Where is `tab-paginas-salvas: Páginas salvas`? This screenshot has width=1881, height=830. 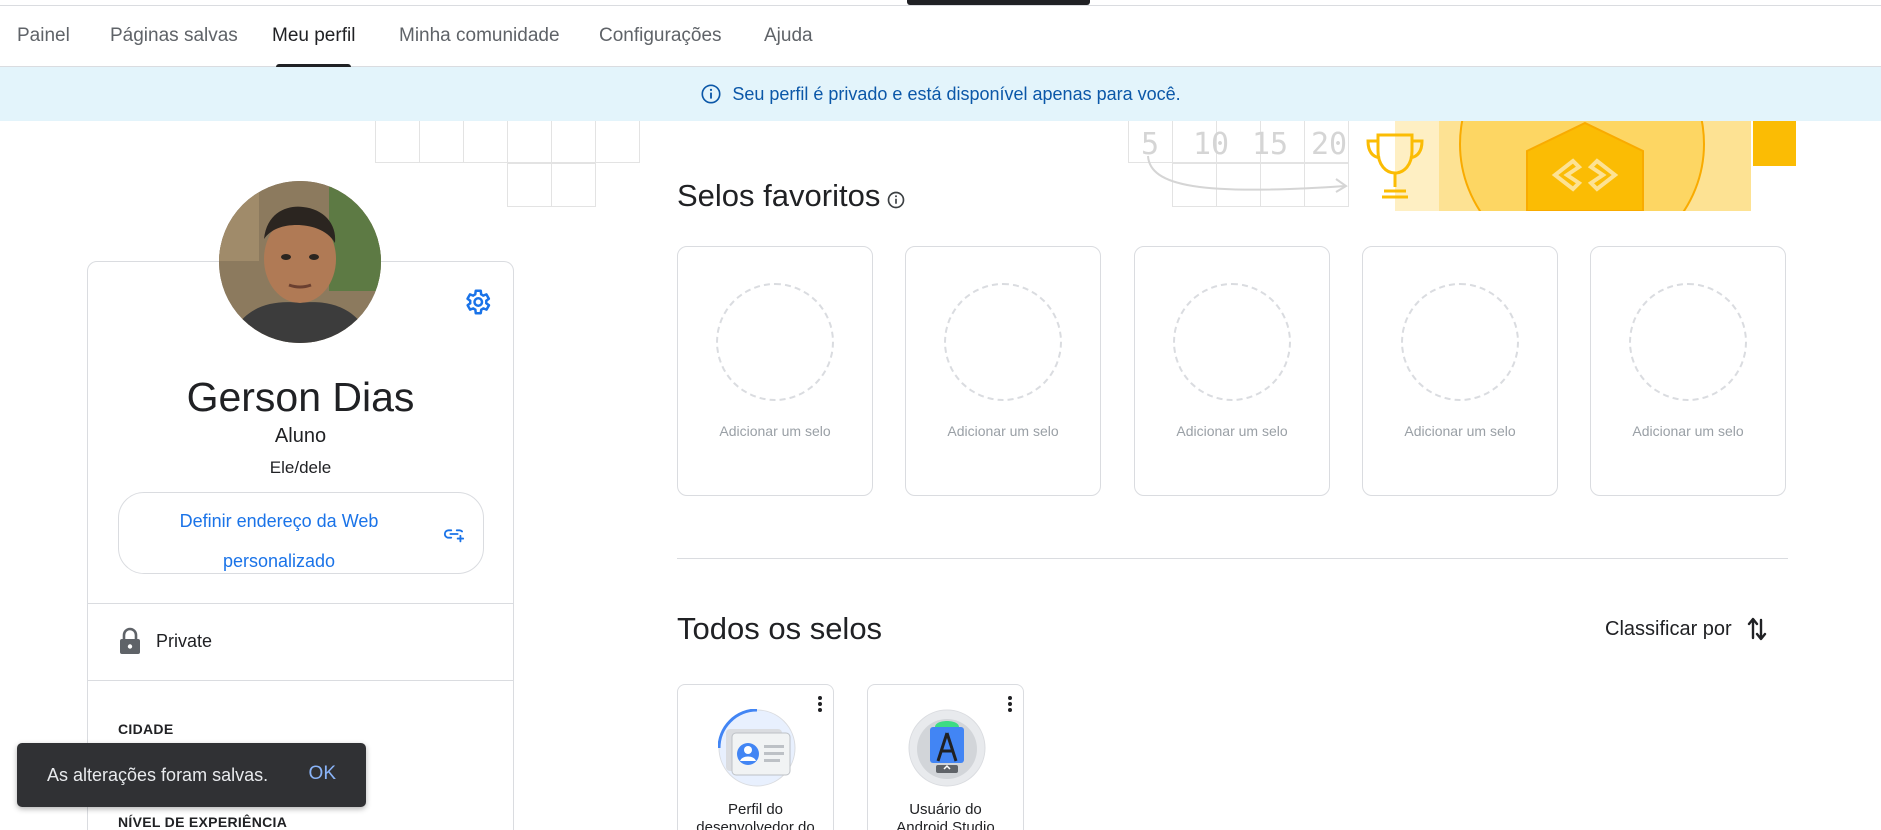 tab-paginas-salvas: Páginas salvas is located at coordinates (174, 36).